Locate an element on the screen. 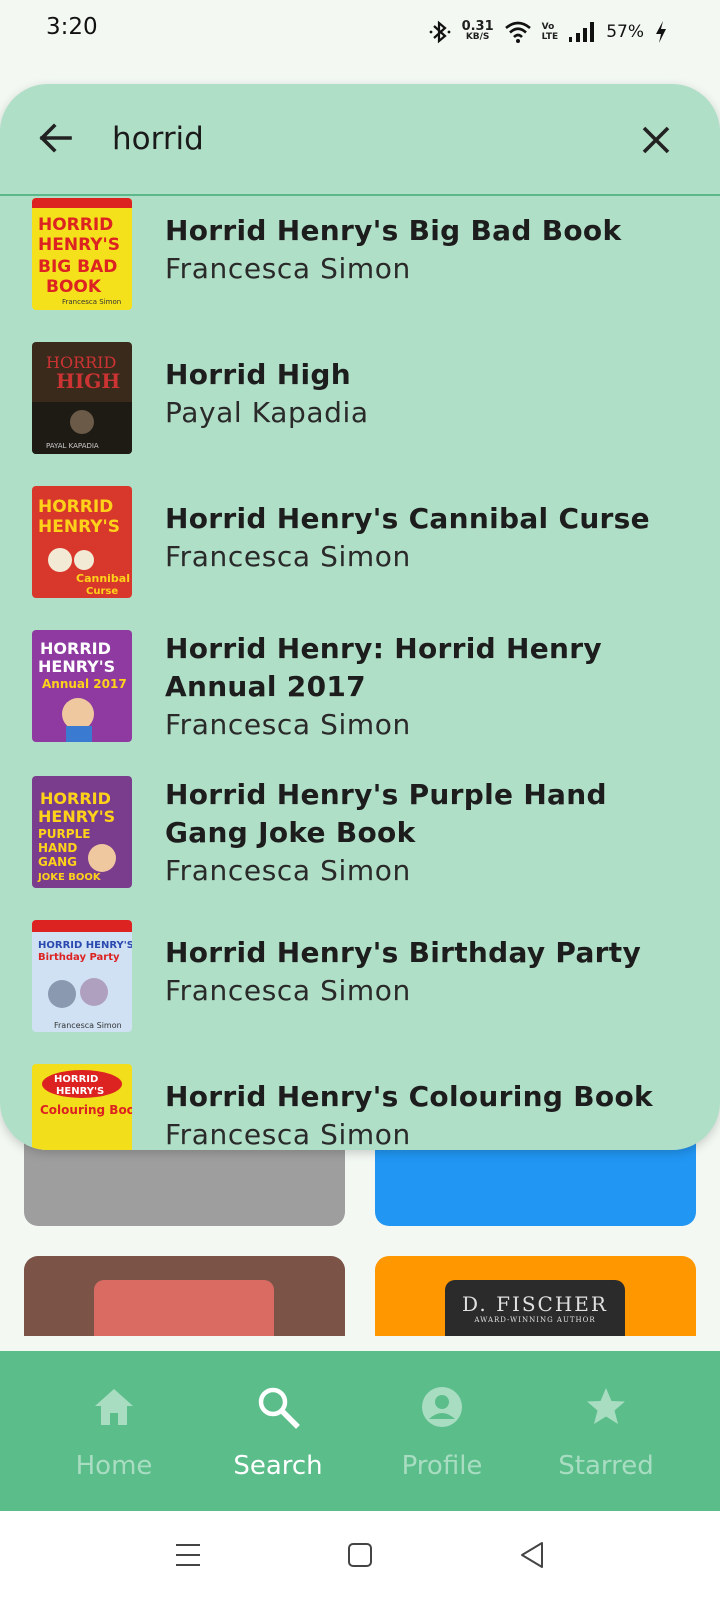  net-speed-unit: KB/S is located at coordinates (477, 37).